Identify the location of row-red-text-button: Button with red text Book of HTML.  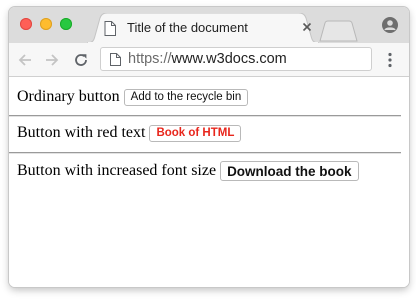
(129, 133).